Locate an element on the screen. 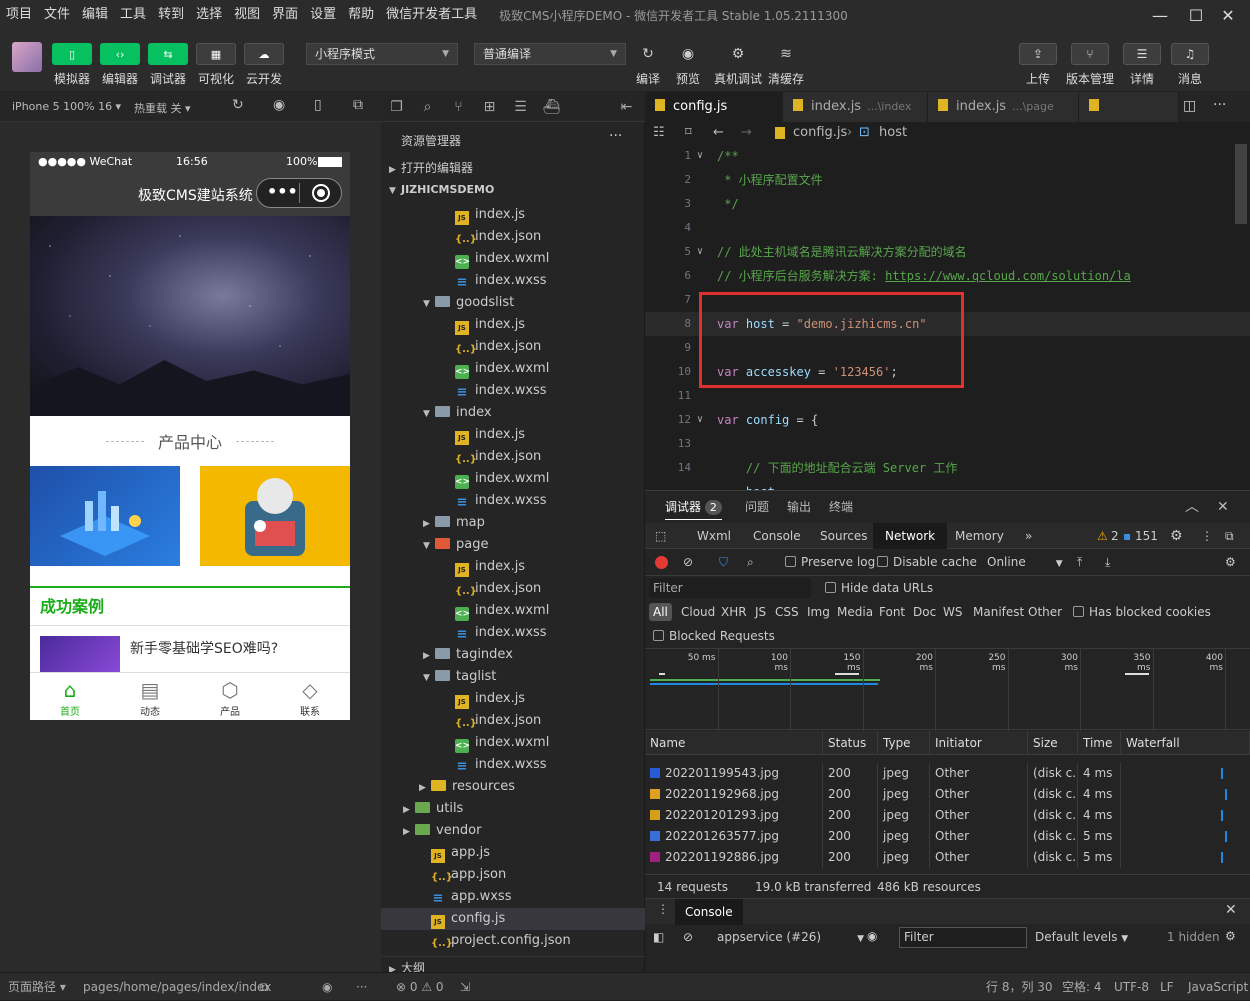 This screenshot has height=1001, width=1250. menu-item-0: 项目 is located at coordinates (19, 15).